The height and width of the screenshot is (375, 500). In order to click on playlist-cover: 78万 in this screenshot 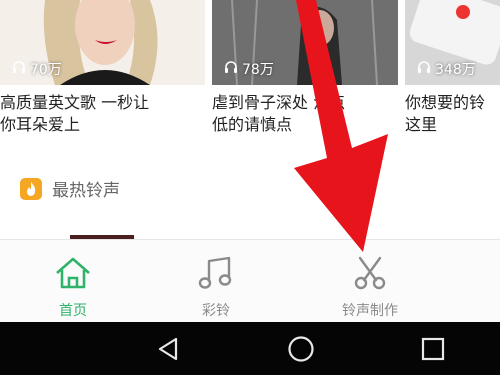, I will do `click(305, 42)`.